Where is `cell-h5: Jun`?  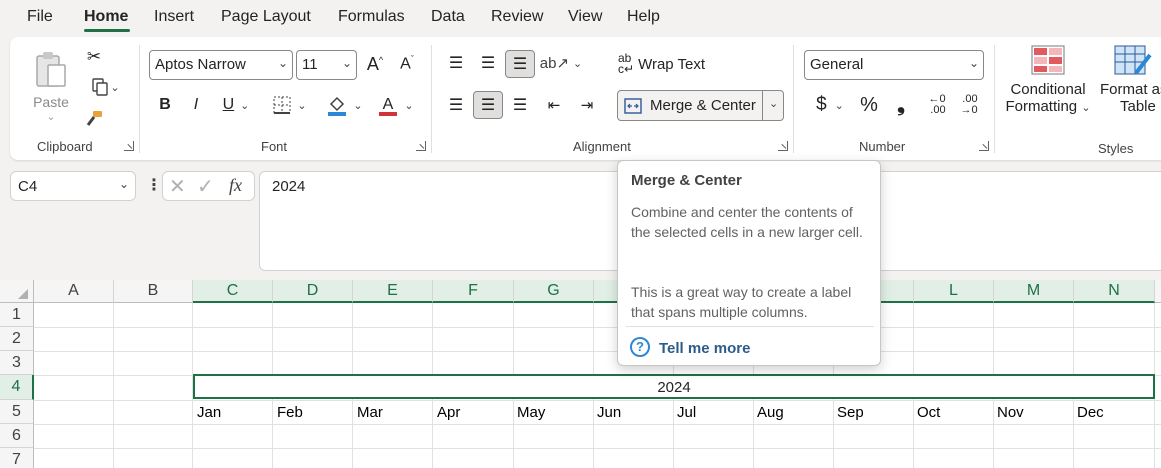 cell-h5: Jun is located at coordinates (609, 412).